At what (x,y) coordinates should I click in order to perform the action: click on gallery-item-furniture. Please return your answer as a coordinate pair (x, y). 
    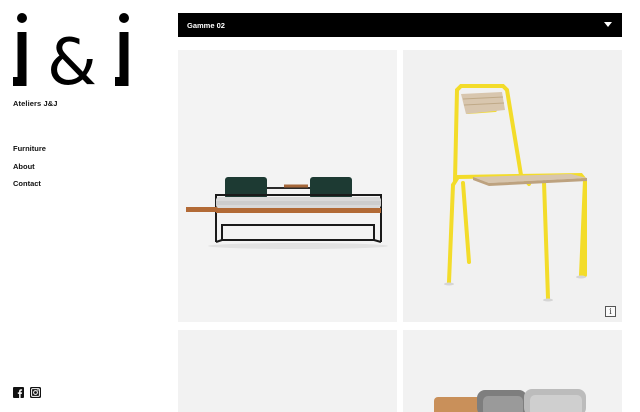
    Looking at the image, I should click on (287, 371).